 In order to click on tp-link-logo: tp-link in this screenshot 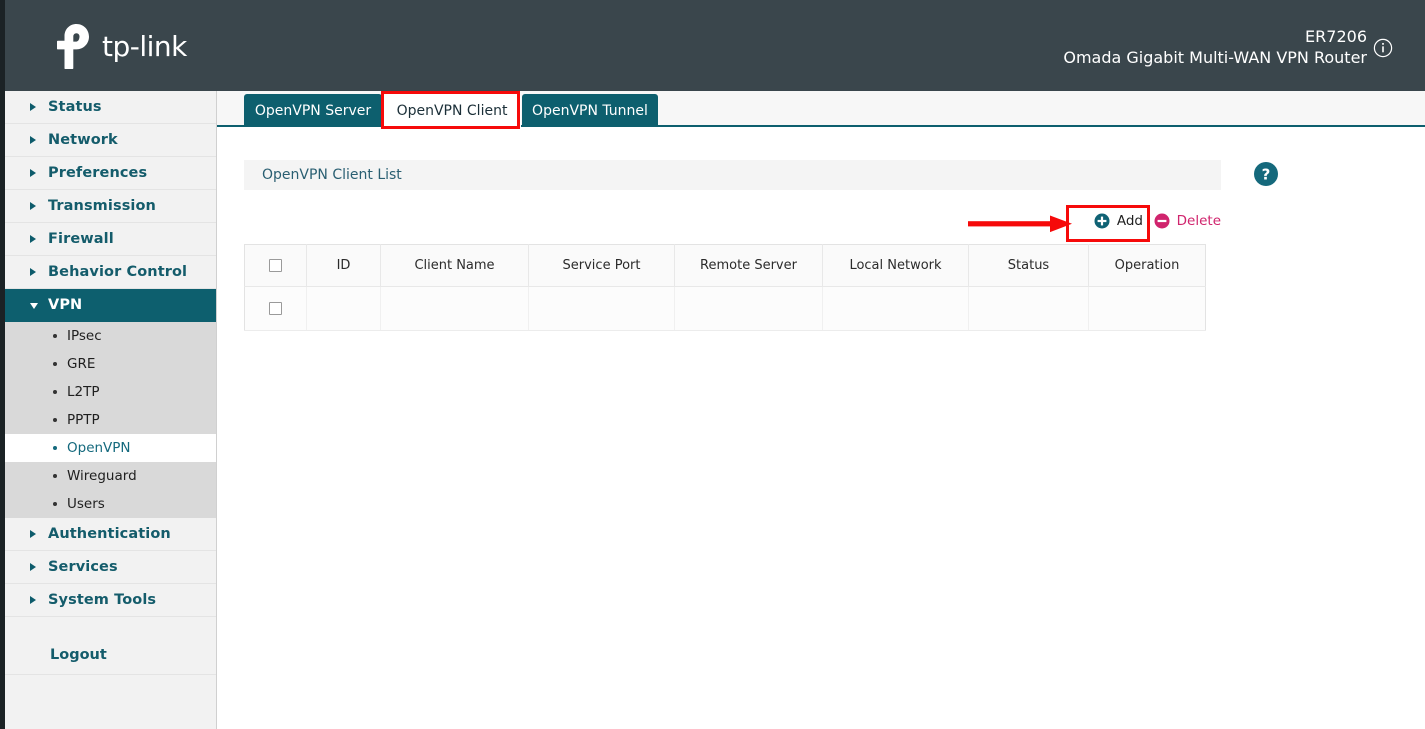, I will do `click(118, 46)`.